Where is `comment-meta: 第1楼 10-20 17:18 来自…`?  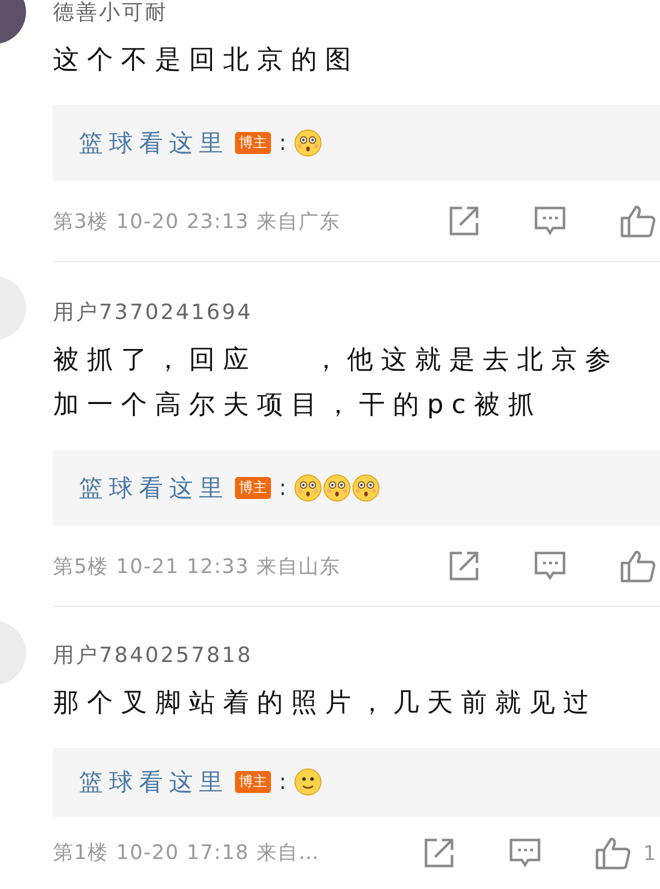 comment-meta: 第1楼 10-20 17:18 来自… is located at coordinates (187, 852).